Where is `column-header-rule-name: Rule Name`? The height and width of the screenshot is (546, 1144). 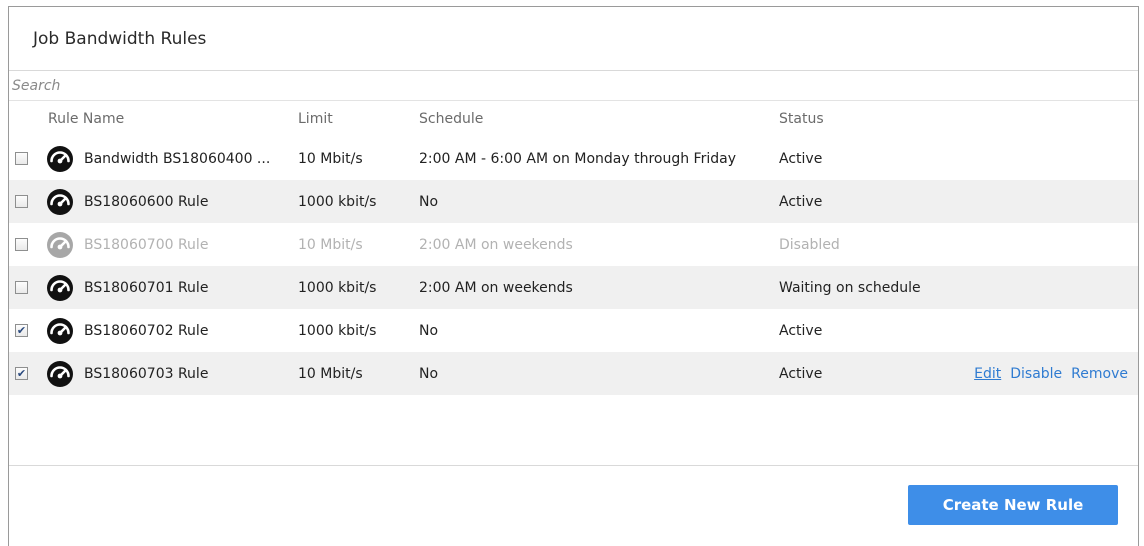 column-header-rule-name: Rule Name is located at coordinates (153, 119).